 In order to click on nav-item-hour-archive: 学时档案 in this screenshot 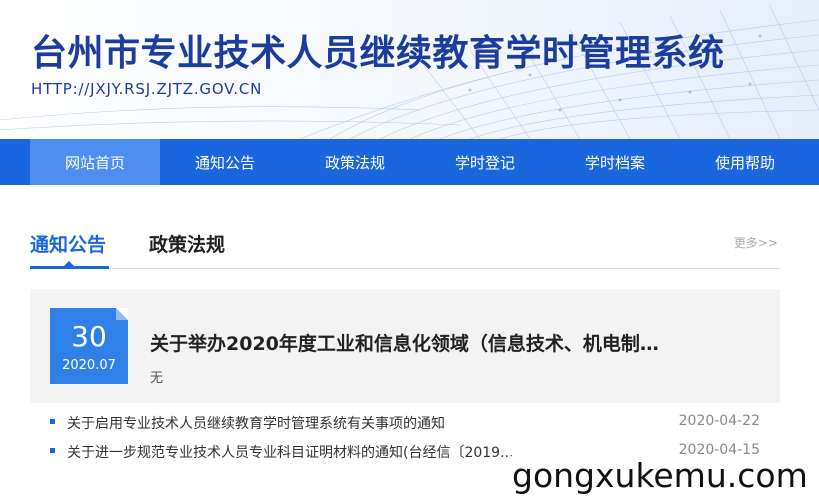, I will do `click(615, 162)`.